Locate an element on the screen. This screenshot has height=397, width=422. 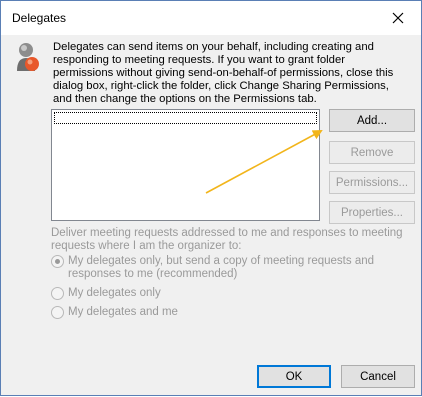
delegates-person-icon is located at coordinates (28, 57).